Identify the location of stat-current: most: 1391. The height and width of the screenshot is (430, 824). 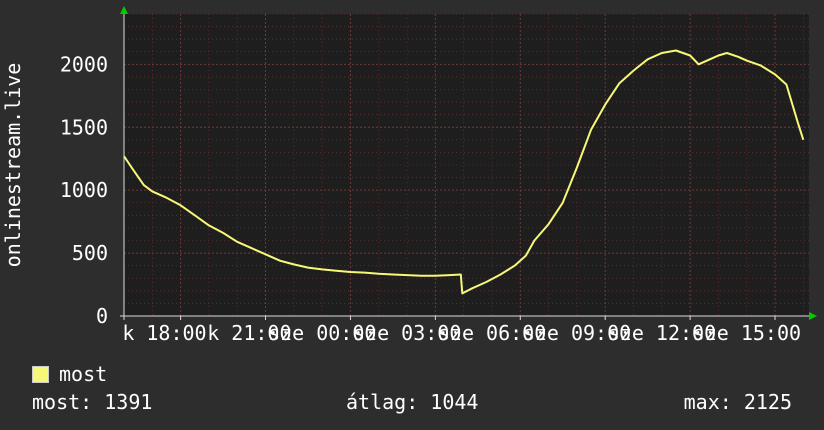
(92, 402).